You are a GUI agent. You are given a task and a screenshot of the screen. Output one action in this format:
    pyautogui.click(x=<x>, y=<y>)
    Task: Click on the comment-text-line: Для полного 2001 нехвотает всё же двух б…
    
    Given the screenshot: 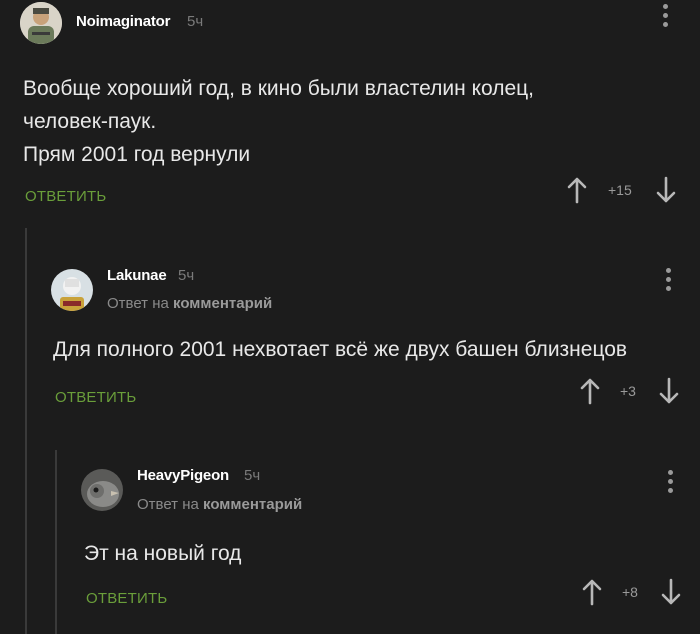 What is the action you would take?
    pyautogui.click(x=340, y=349)
    